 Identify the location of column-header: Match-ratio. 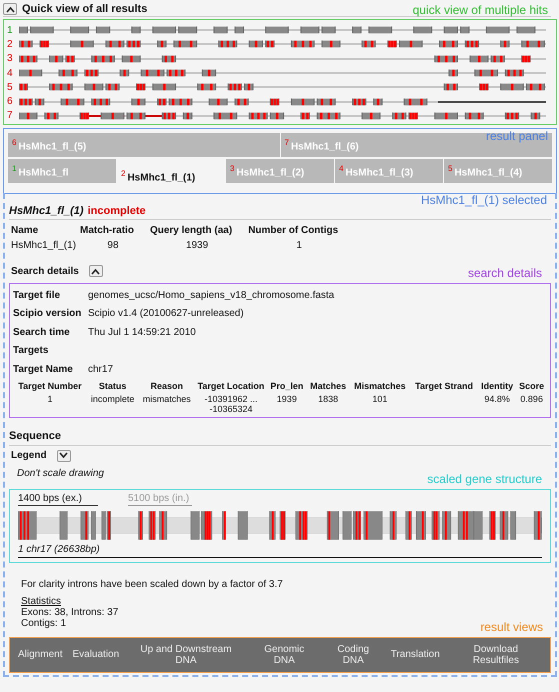
(107, 231).